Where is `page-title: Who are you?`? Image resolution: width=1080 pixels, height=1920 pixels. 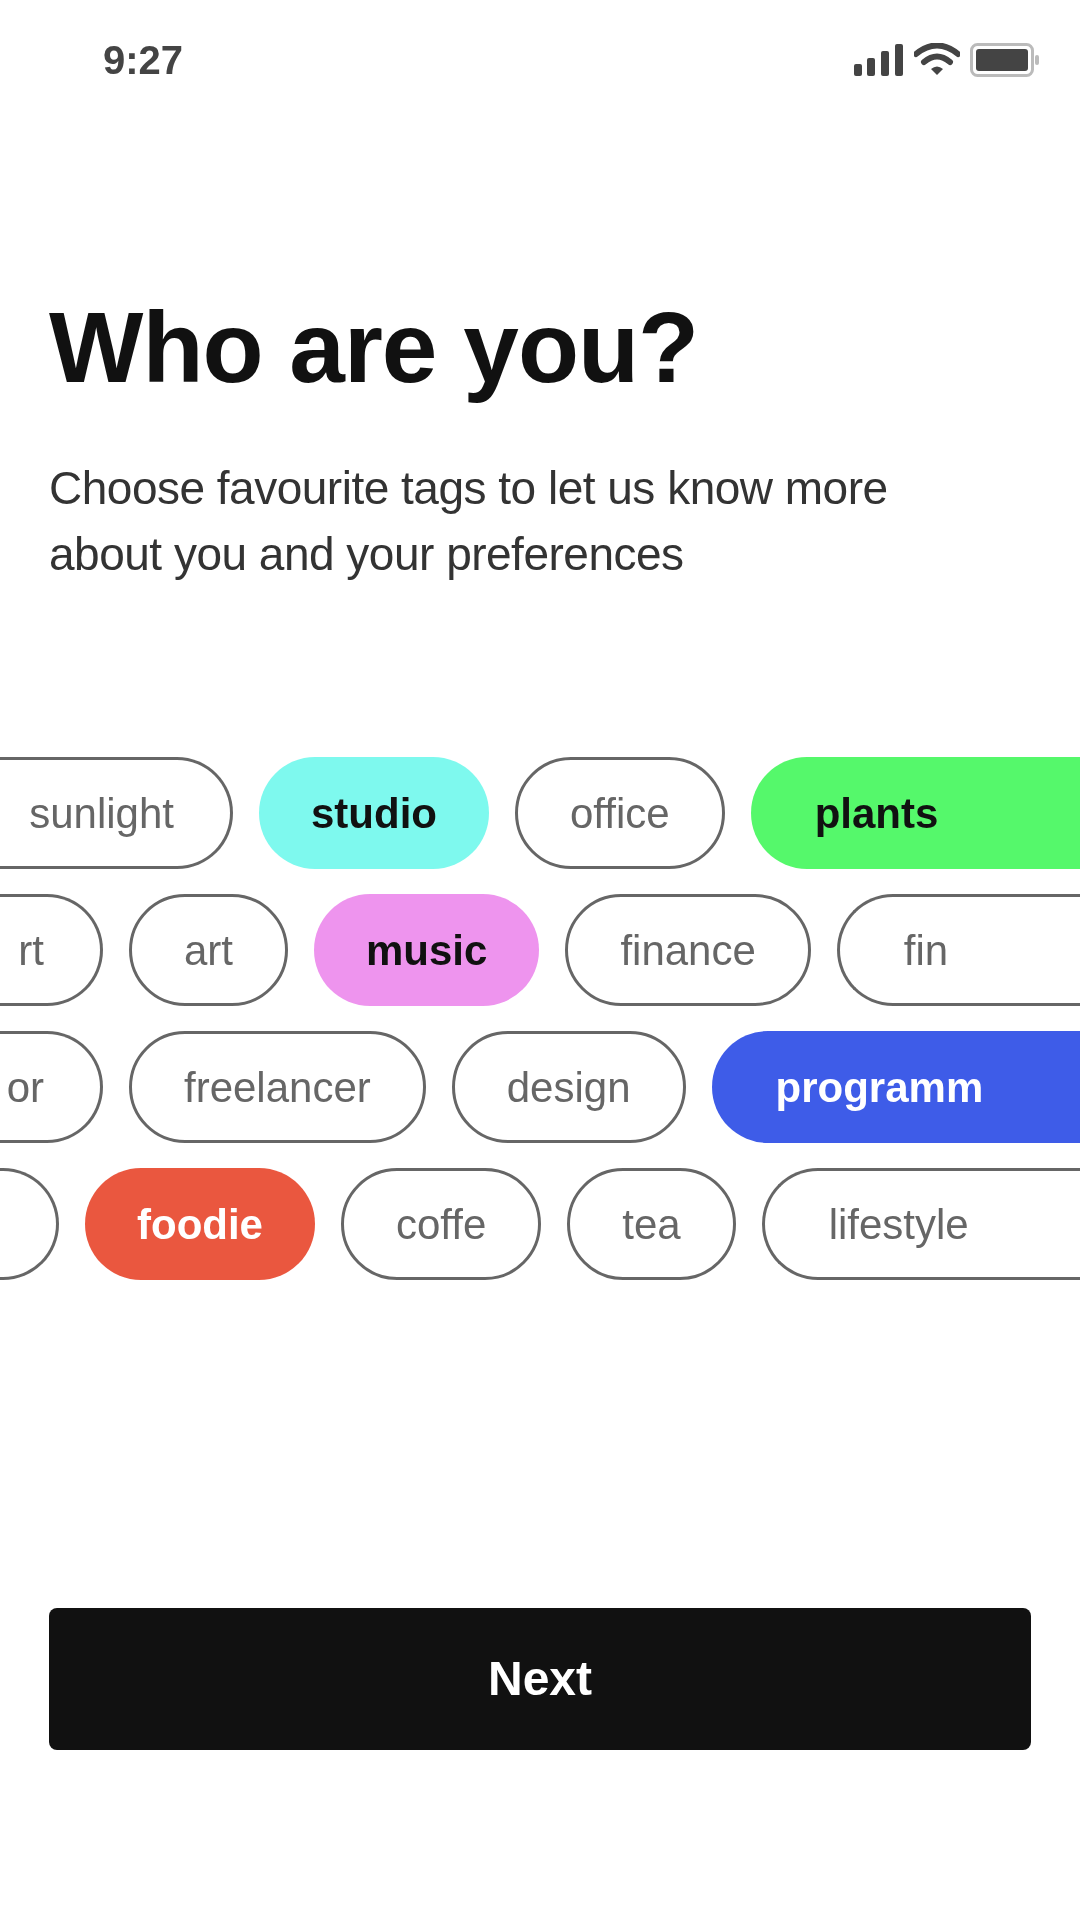
page-title: Who are you? is located at coordinates (374, 347).